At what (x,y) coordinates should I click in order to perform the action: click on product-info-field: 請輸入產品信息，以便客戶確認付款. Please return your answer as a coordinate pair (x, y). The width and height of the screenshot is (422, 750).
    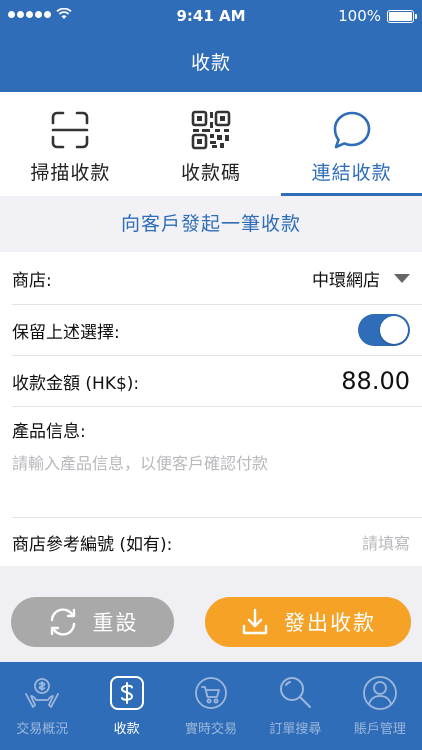
    Looking at the image, I should click on (211, 462).